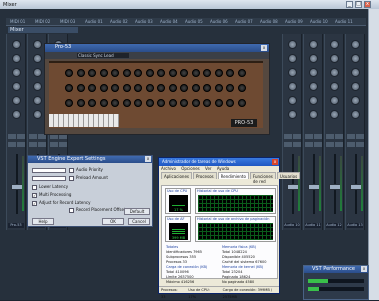 The width and height of the screenshot is (379, 301). I want to click on menu-opciones: Opciones, so click(190, 168).